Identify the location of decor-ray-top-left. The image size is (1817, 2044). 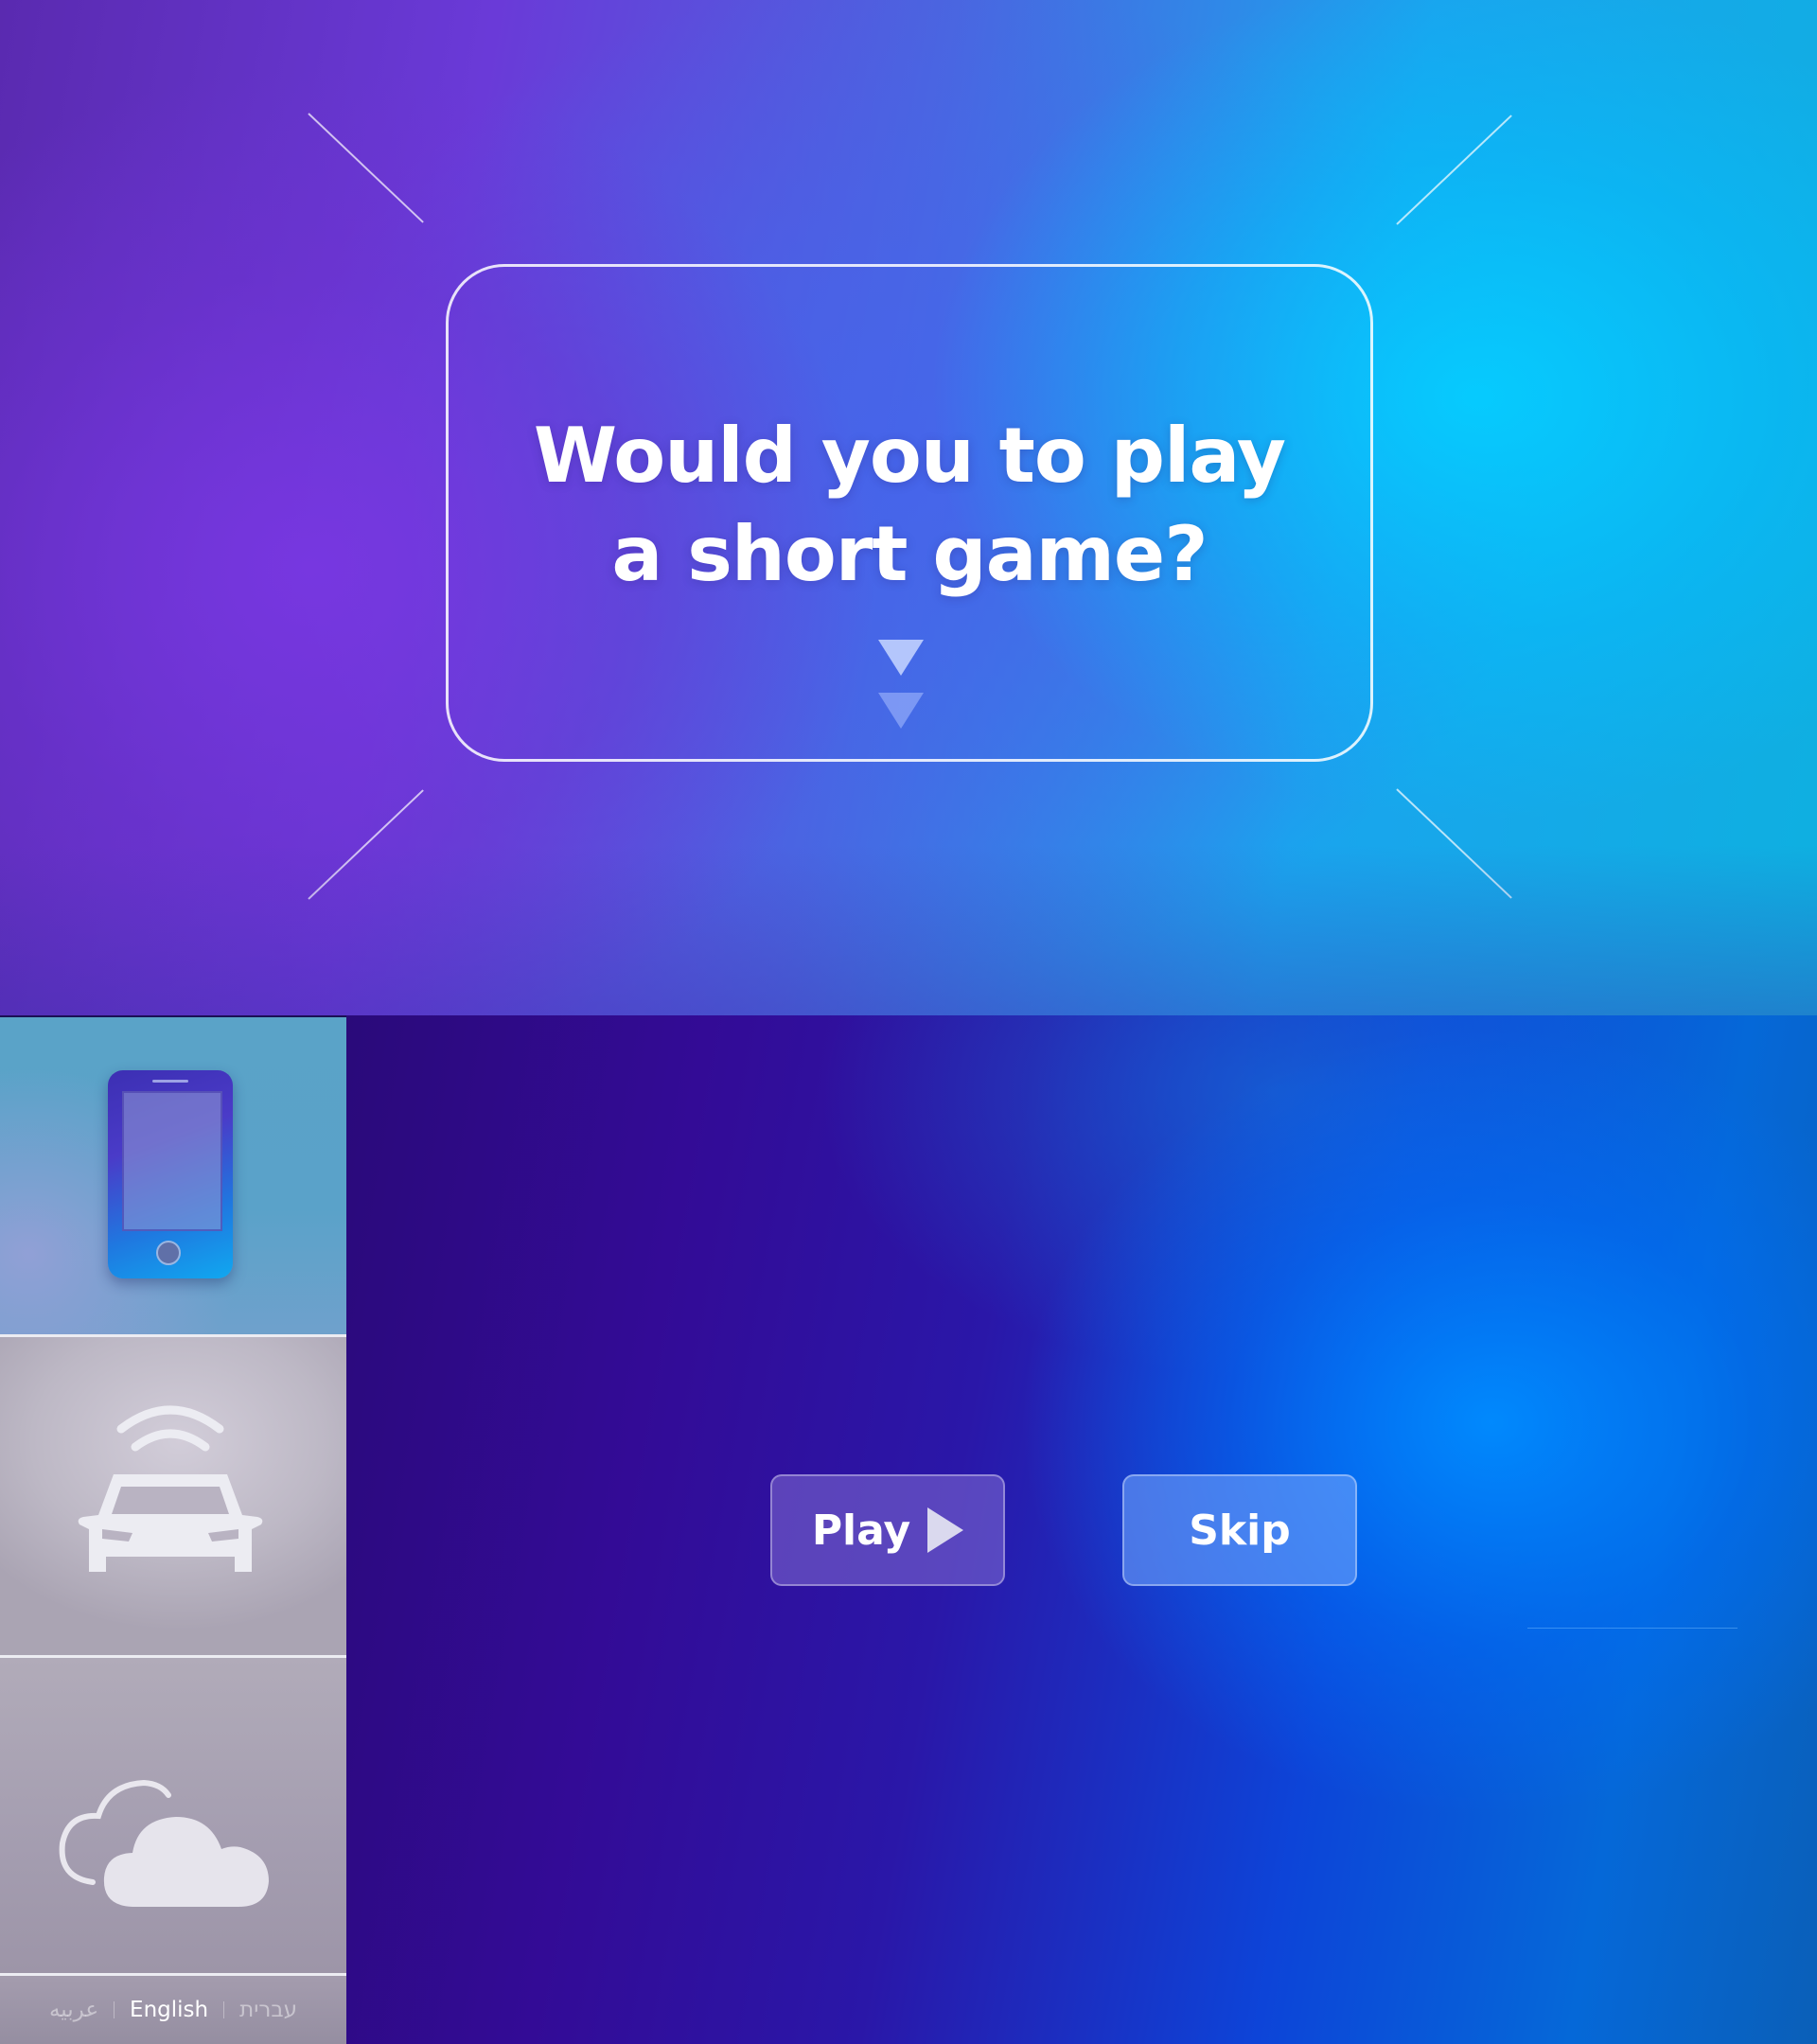
(366, 168).